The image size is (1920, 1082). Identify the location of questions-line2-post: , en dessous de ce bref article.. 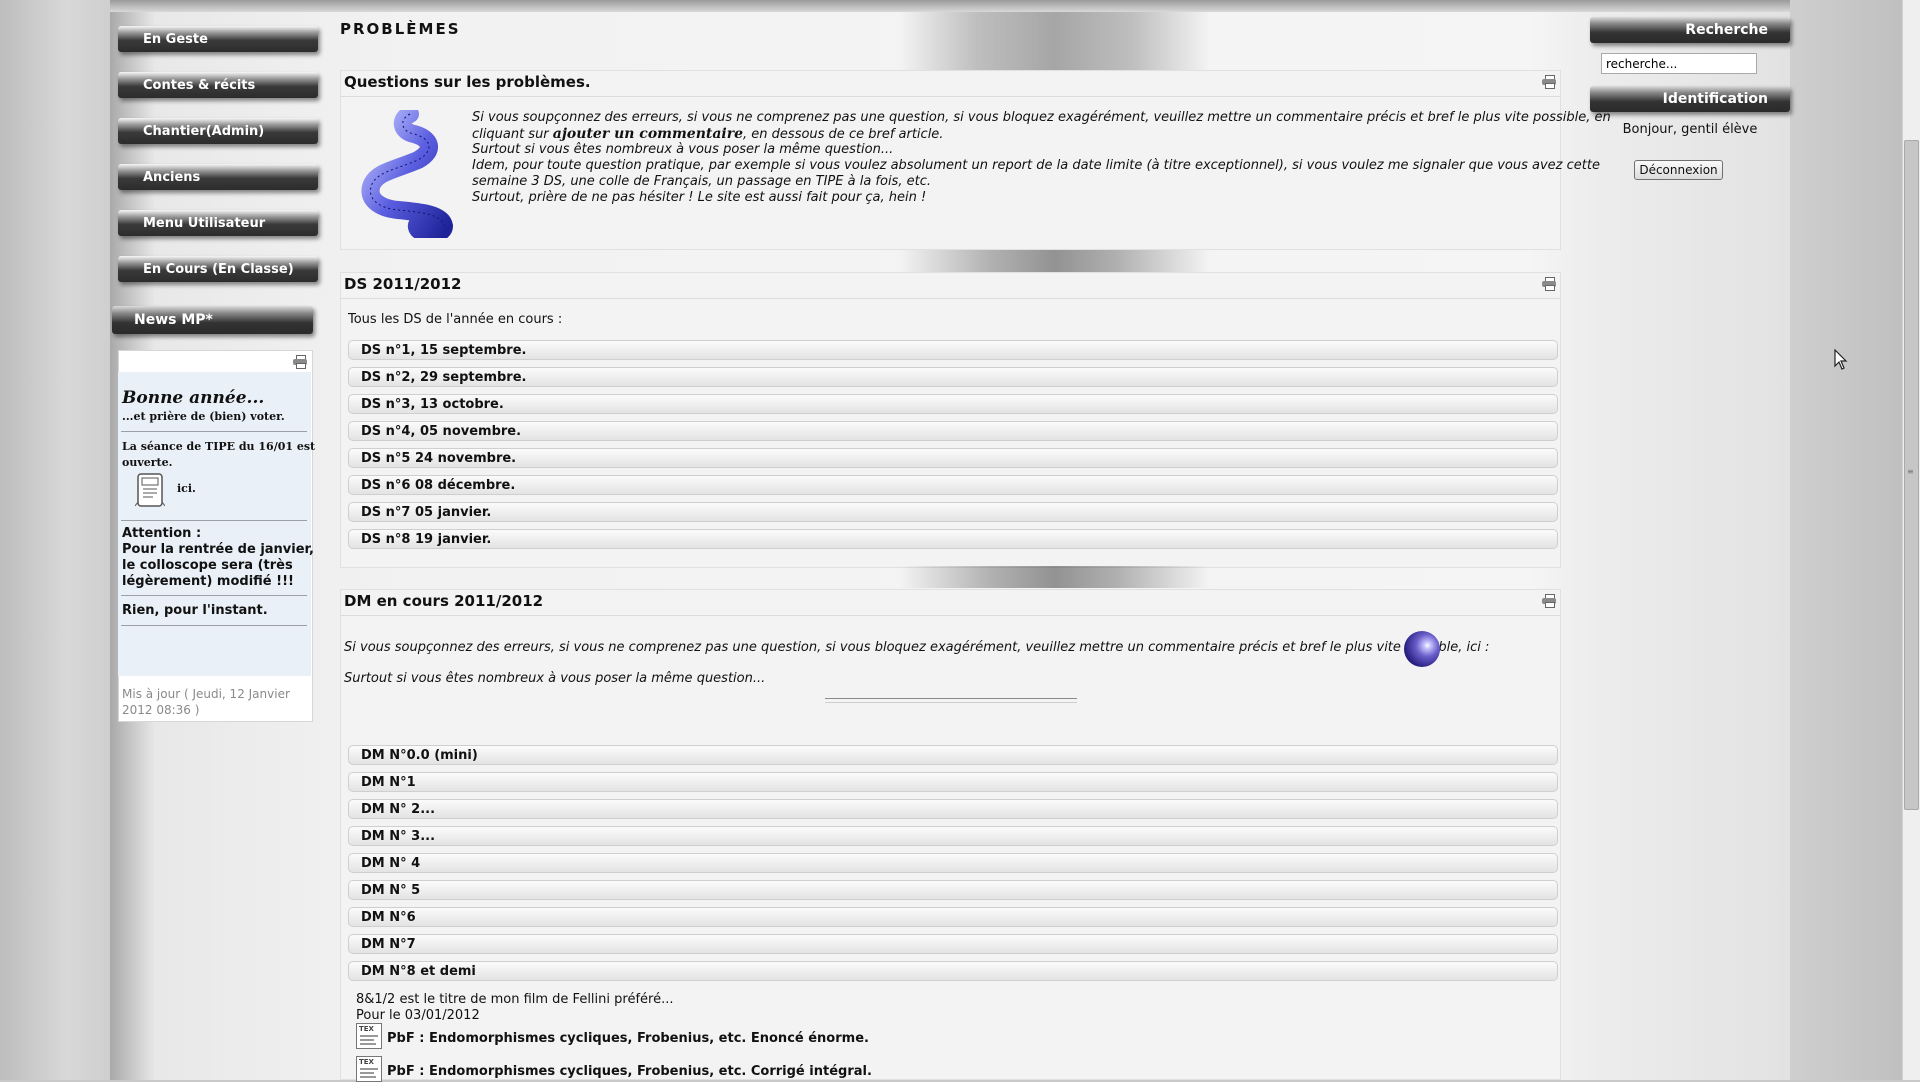
(843, 134).